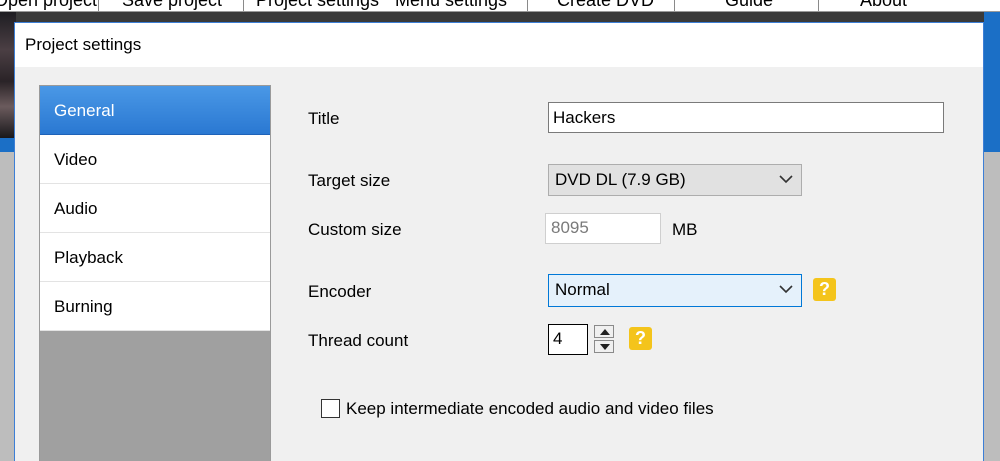 The height and width of the screenshot is (461, 1000). Describe the element at coordinates (355, 229) in the screenshot. I see `custom-size-label: Custom size` at that location.